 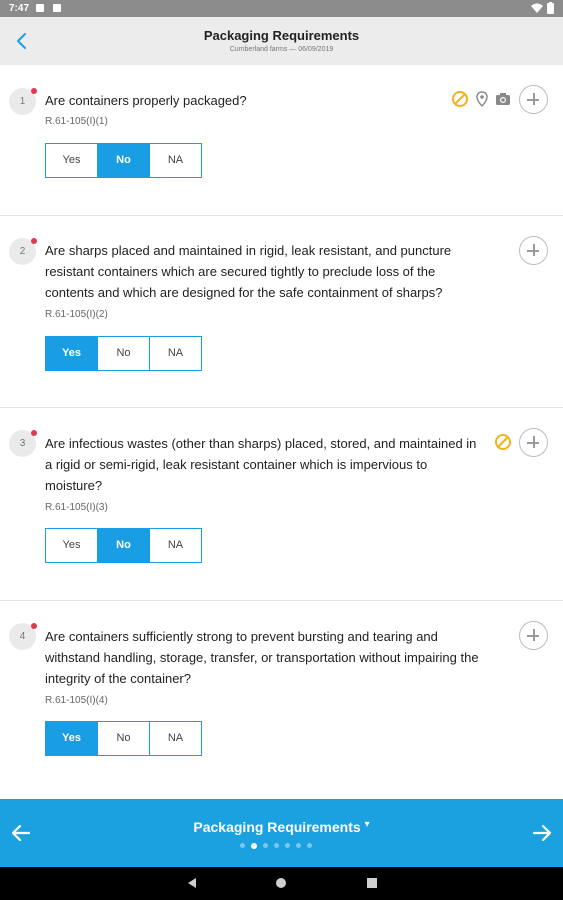 I want to click on status-time: 7:47, so click(x=19, y=8).